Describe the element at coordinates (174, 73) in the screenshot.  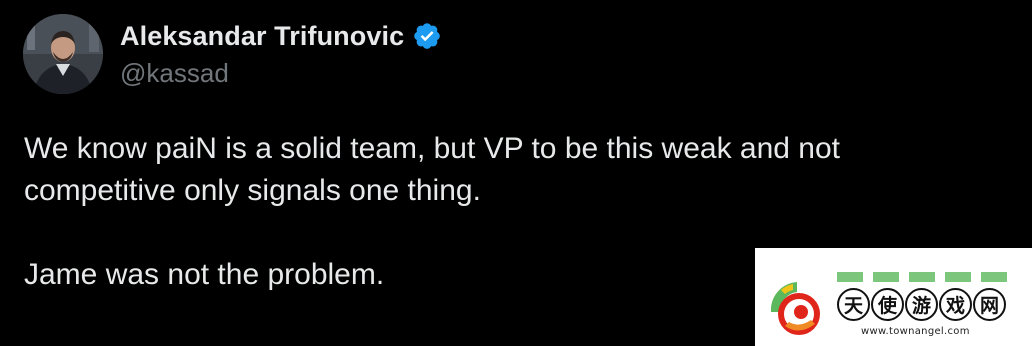
I see `author-handle: @kassad` at that location.